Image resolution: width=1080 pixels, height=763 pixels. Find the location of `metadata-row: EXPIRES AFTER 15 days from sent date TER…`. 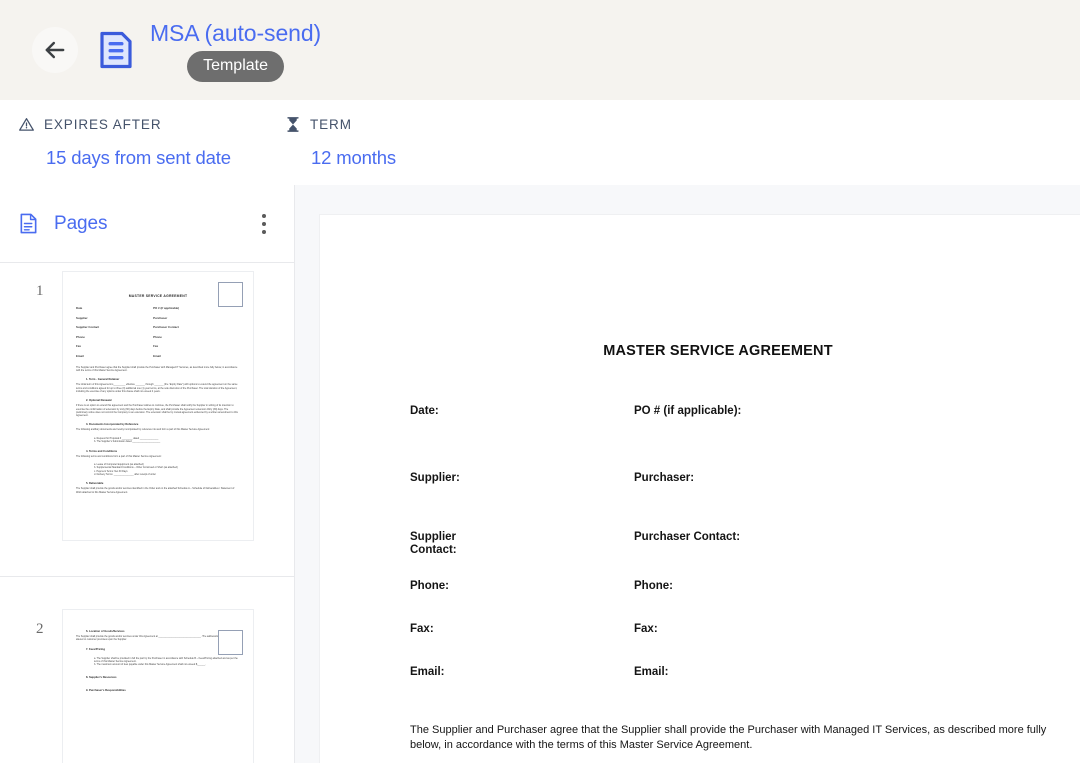

metadata-row: EXPIRES AFTER 15 days from sent date TER… is located at coordinates (540, 142).